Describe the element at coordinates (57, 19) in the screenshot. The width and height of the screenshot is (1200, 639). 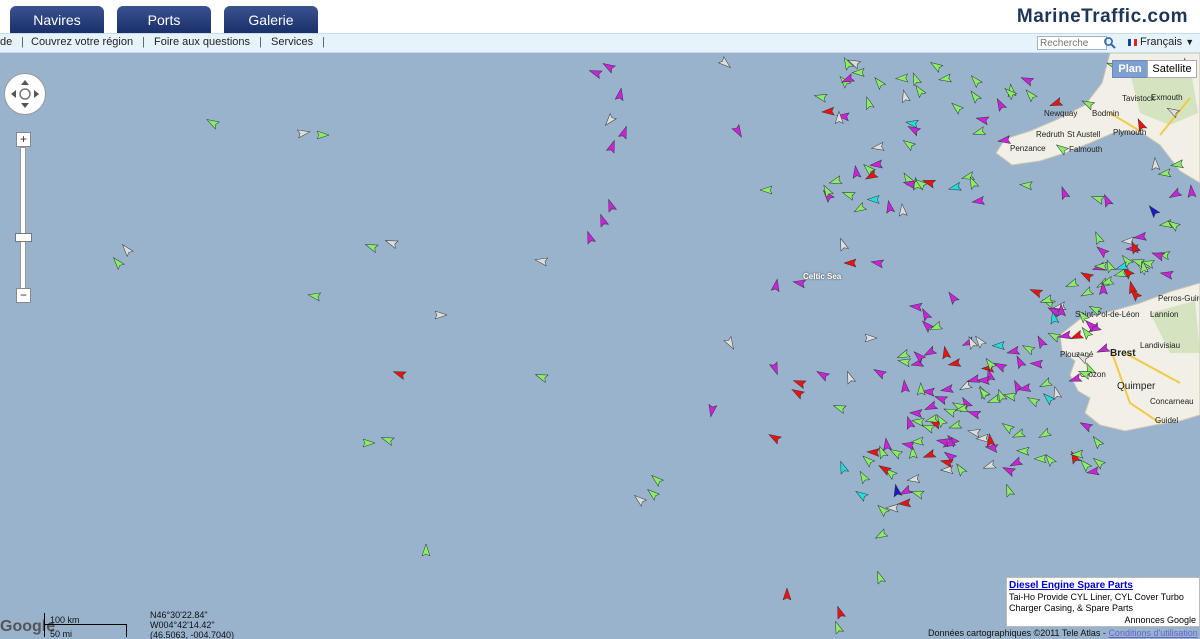
I see `tab-navires: Navires` at that location.